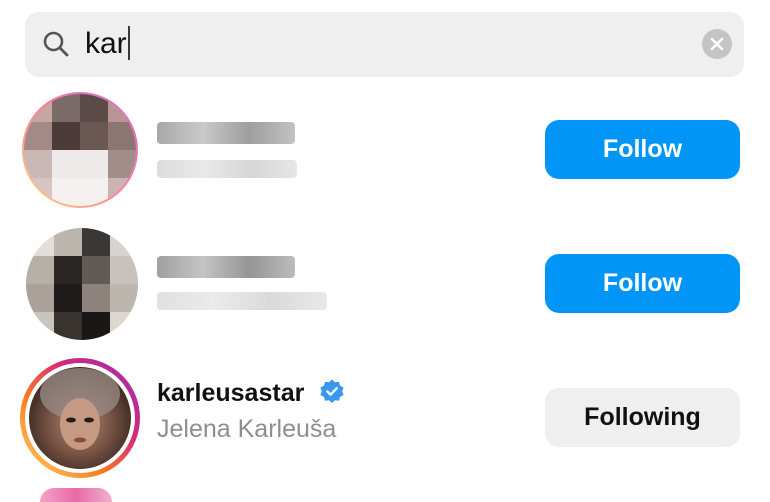  What do you see at coordinates (76, 495) in the screenshot?
I see `partial-avatar` at bounding box center [76, 495].